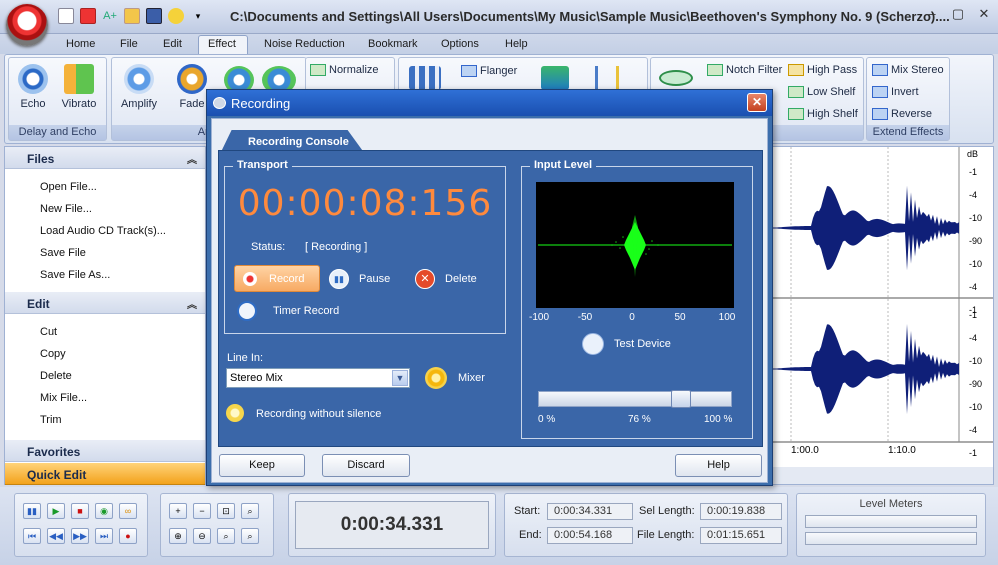 Image resolution: width=998 pixels, height=565 pixels. Describe the element at coordinates (129, 44) in the screenshot. I see `tab-file: File` at that location.